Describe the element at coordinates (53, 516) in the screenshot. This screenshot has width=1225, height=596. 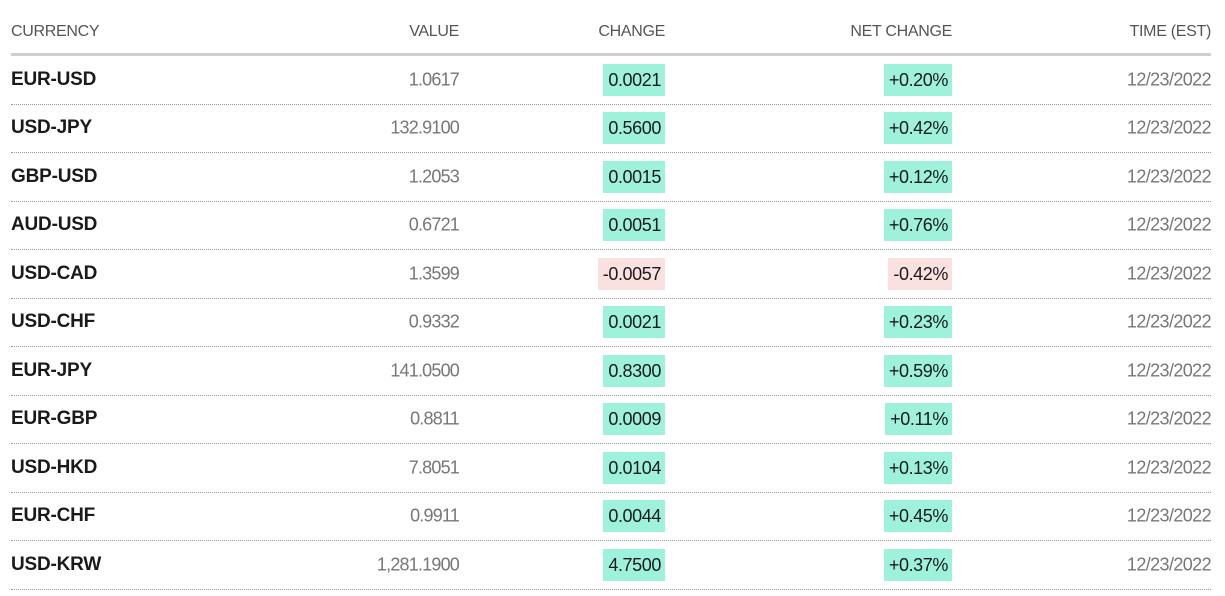
I see `currency-pair-link: EUR-CHF` at that location.